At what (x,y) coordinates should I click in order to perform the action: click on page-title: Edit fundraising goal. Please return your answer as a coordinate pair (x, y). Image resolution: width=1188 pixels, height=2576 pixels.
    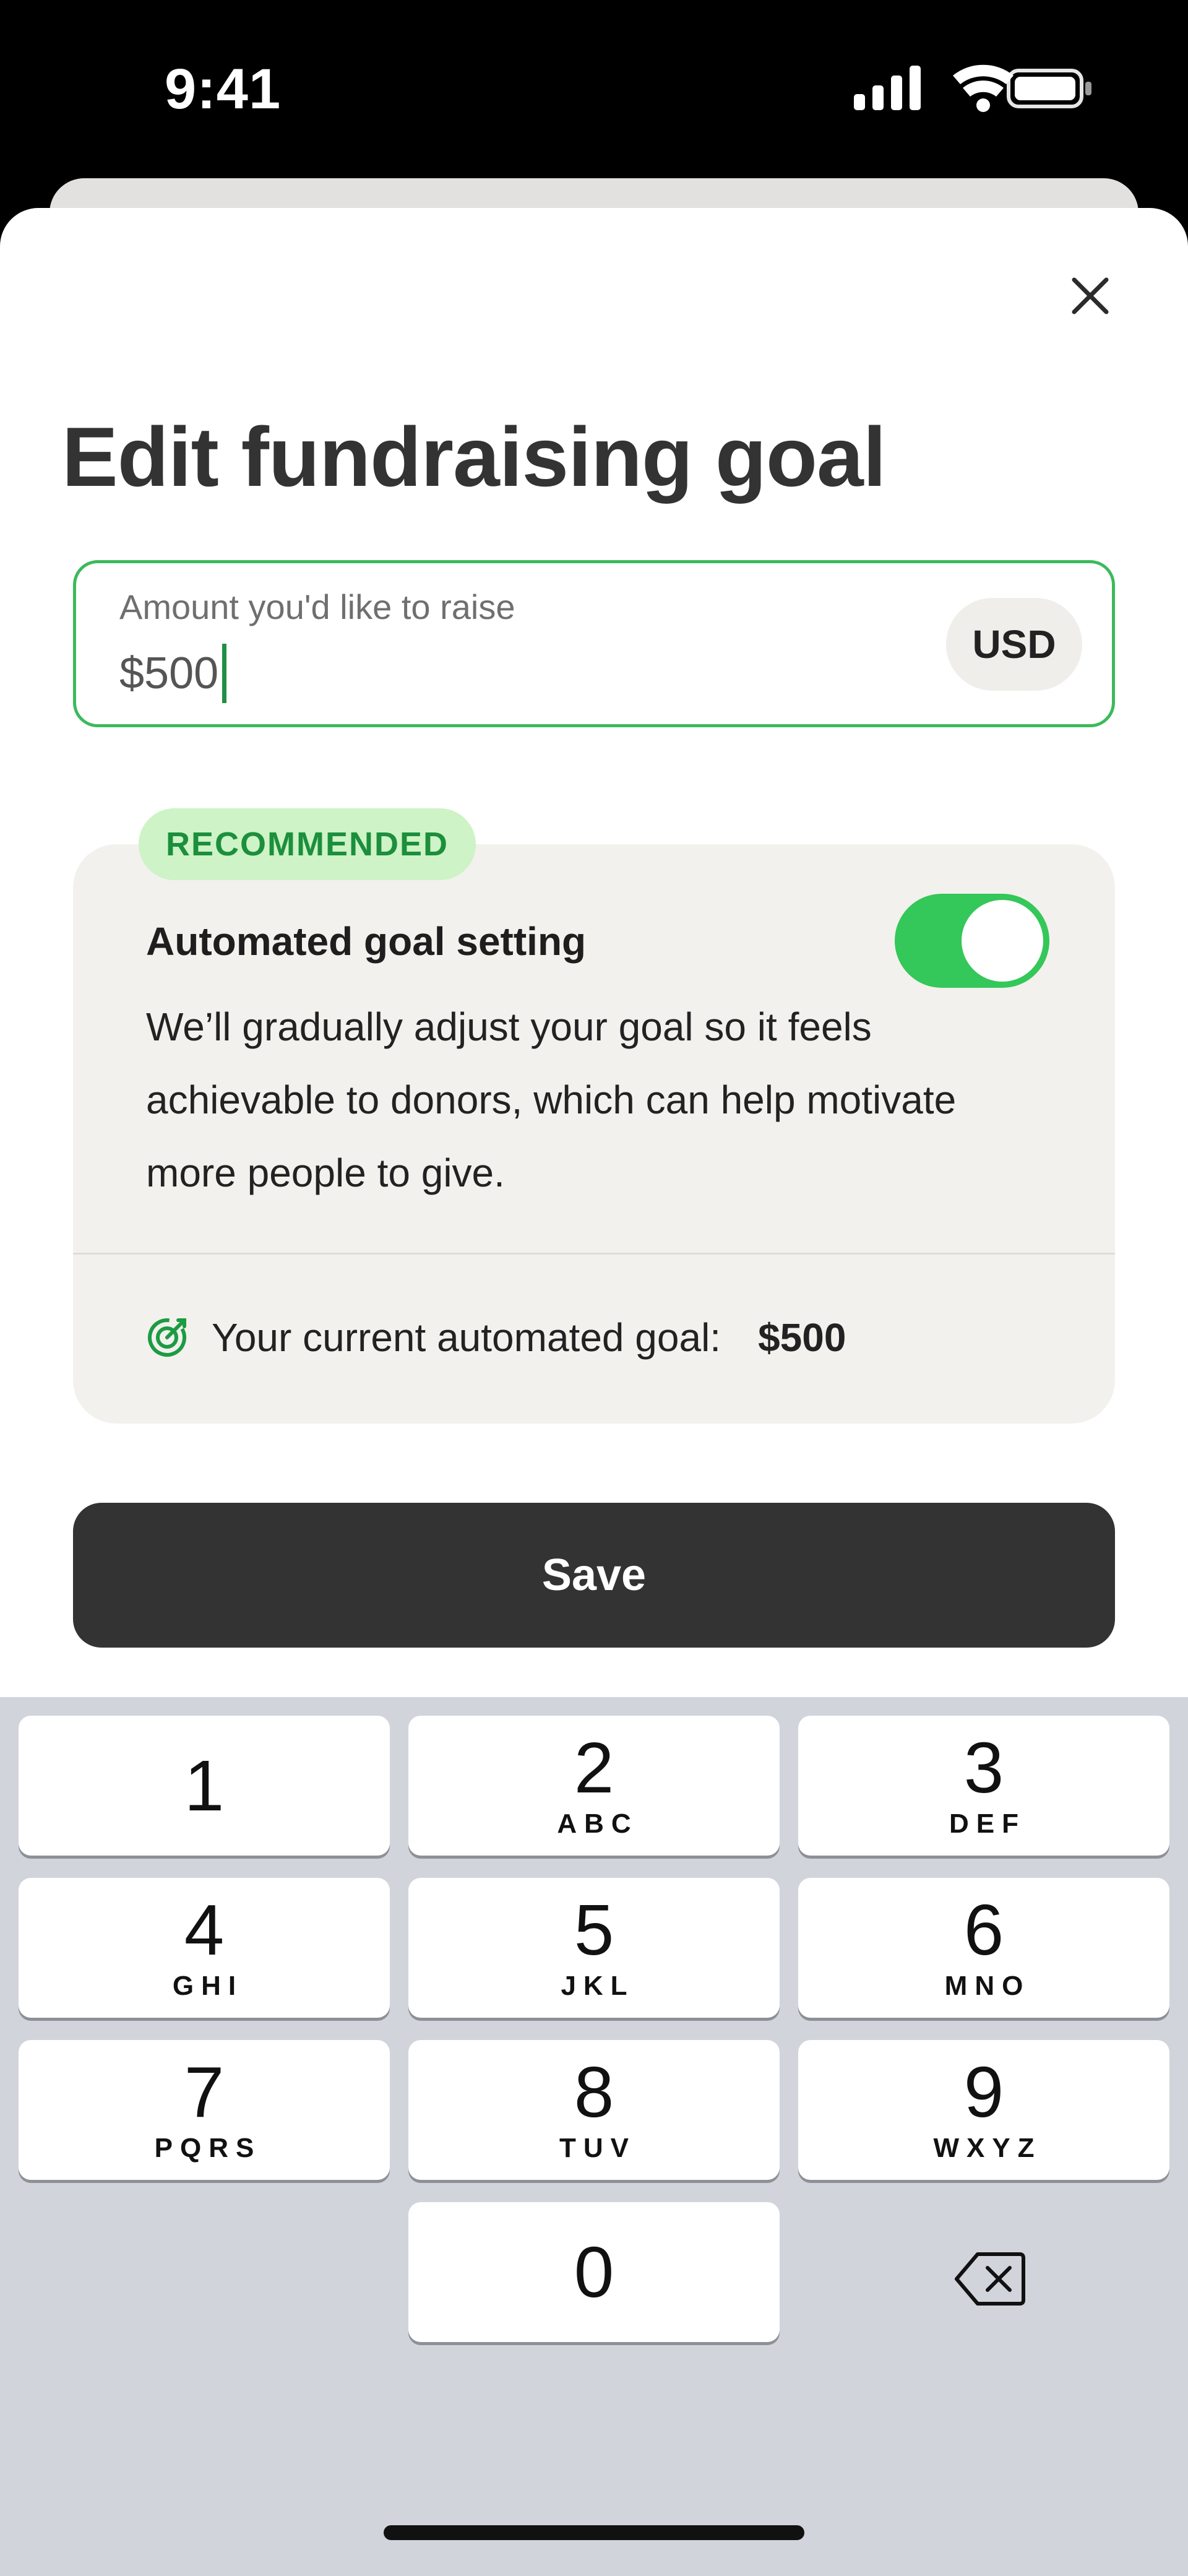
    Looking at the image, I should click on (474, 457).